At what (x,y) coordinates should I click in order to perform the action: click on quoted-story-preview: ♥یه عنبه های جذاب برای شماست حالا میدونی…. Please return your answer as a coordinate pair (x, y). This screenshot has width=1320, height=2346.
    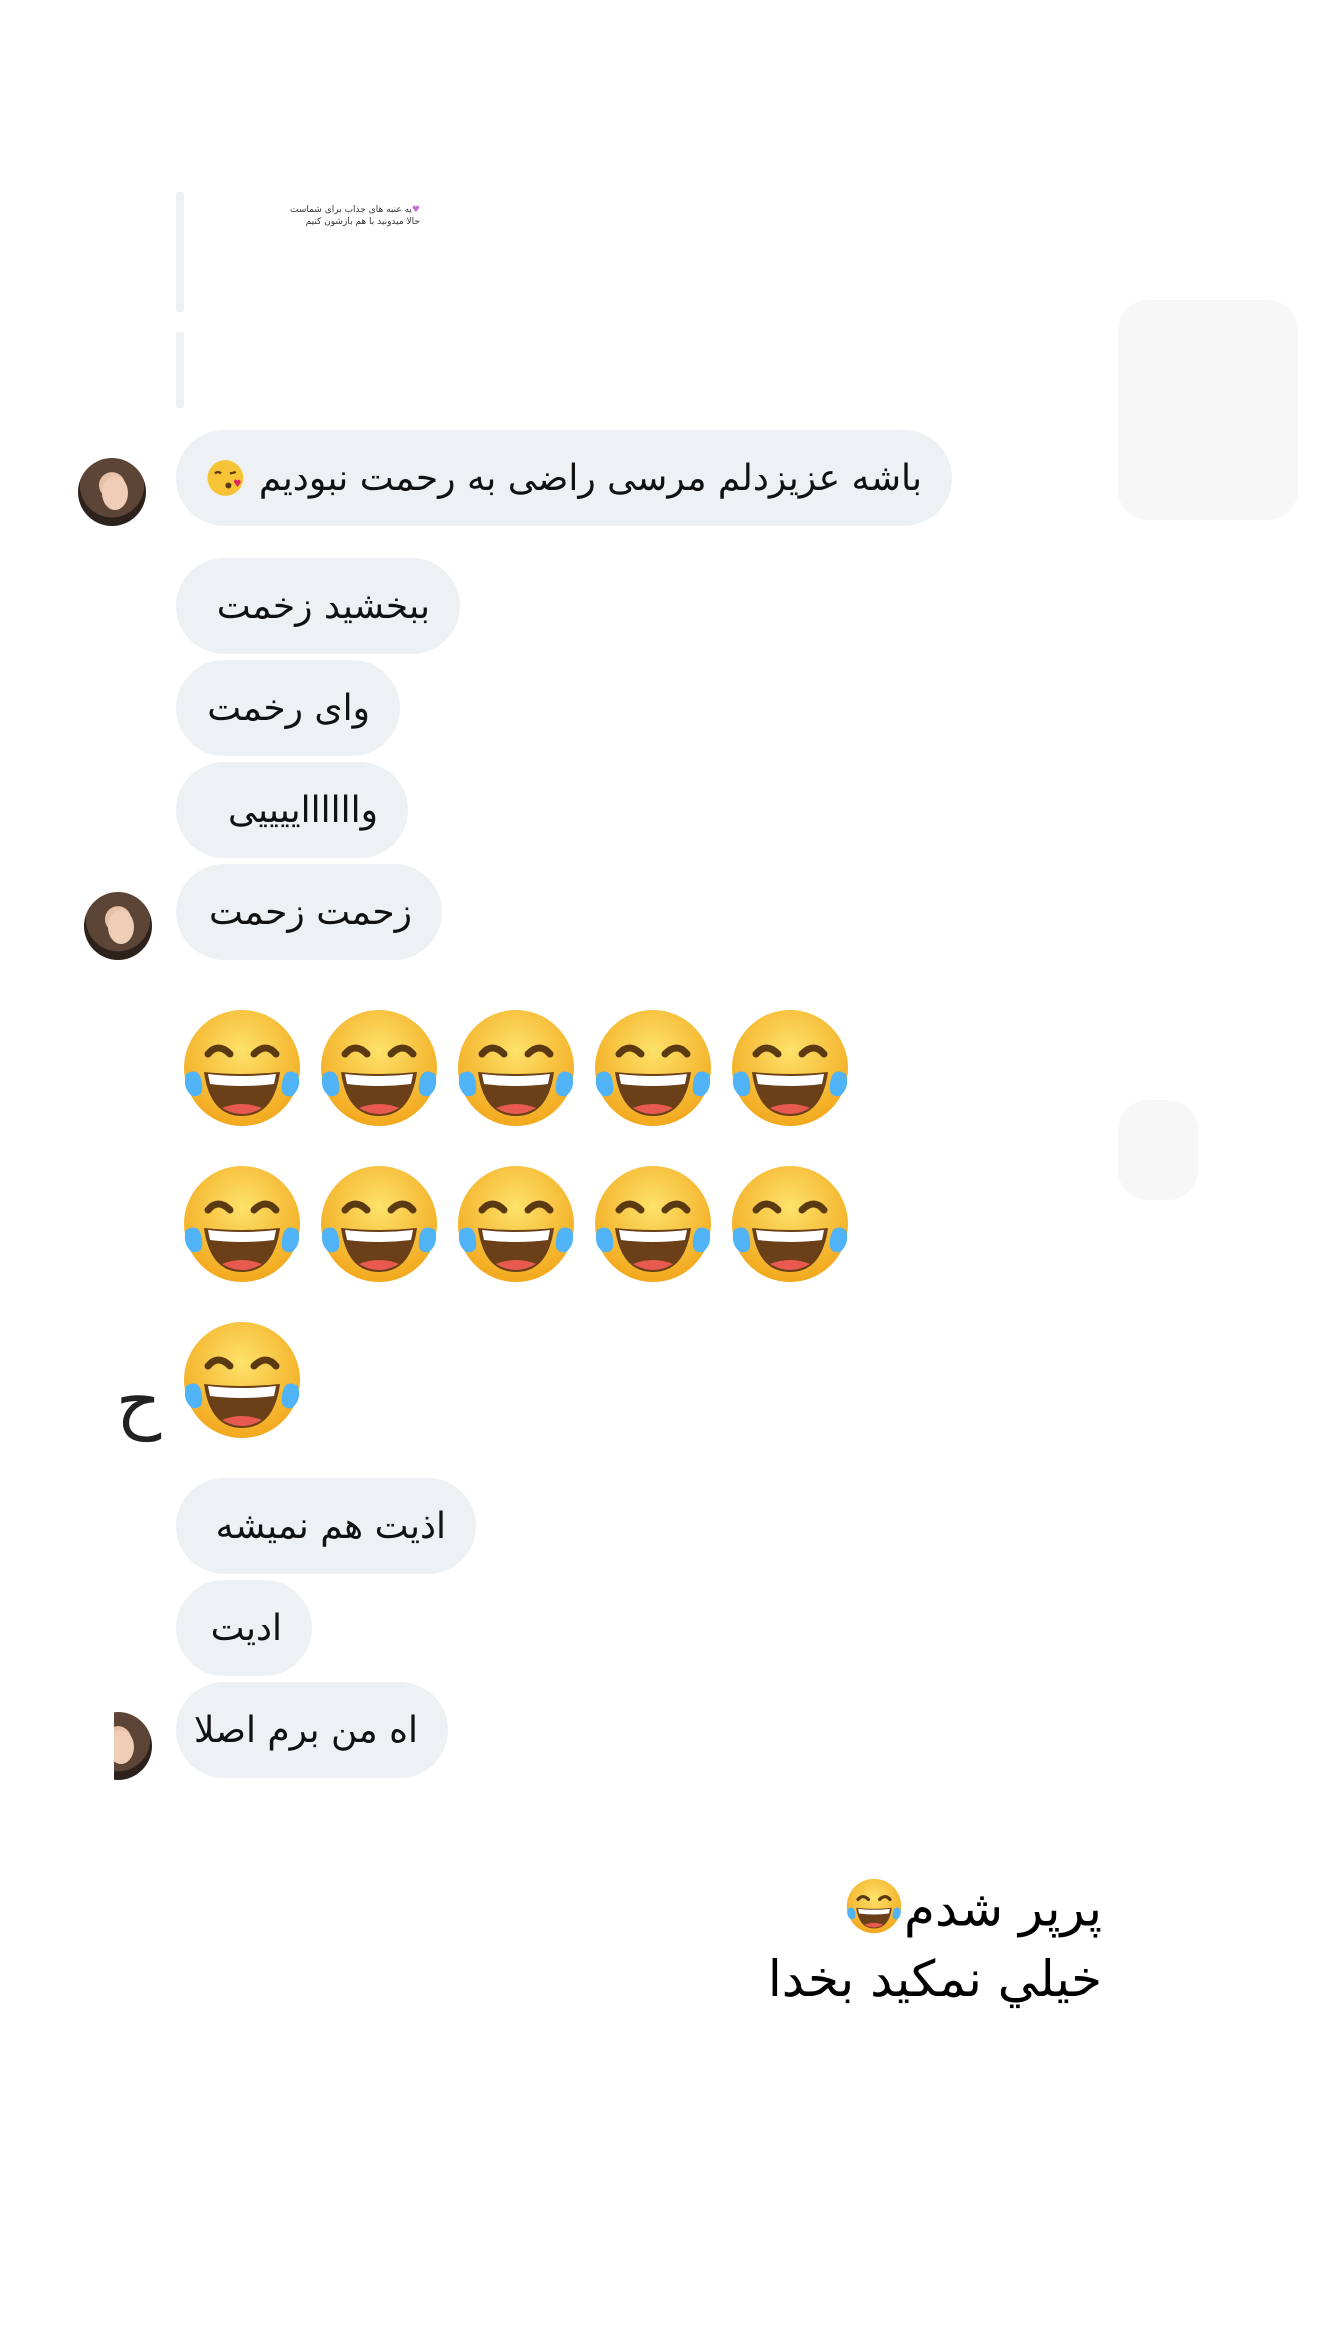
    Looking at the image, I should click on (355, 216).